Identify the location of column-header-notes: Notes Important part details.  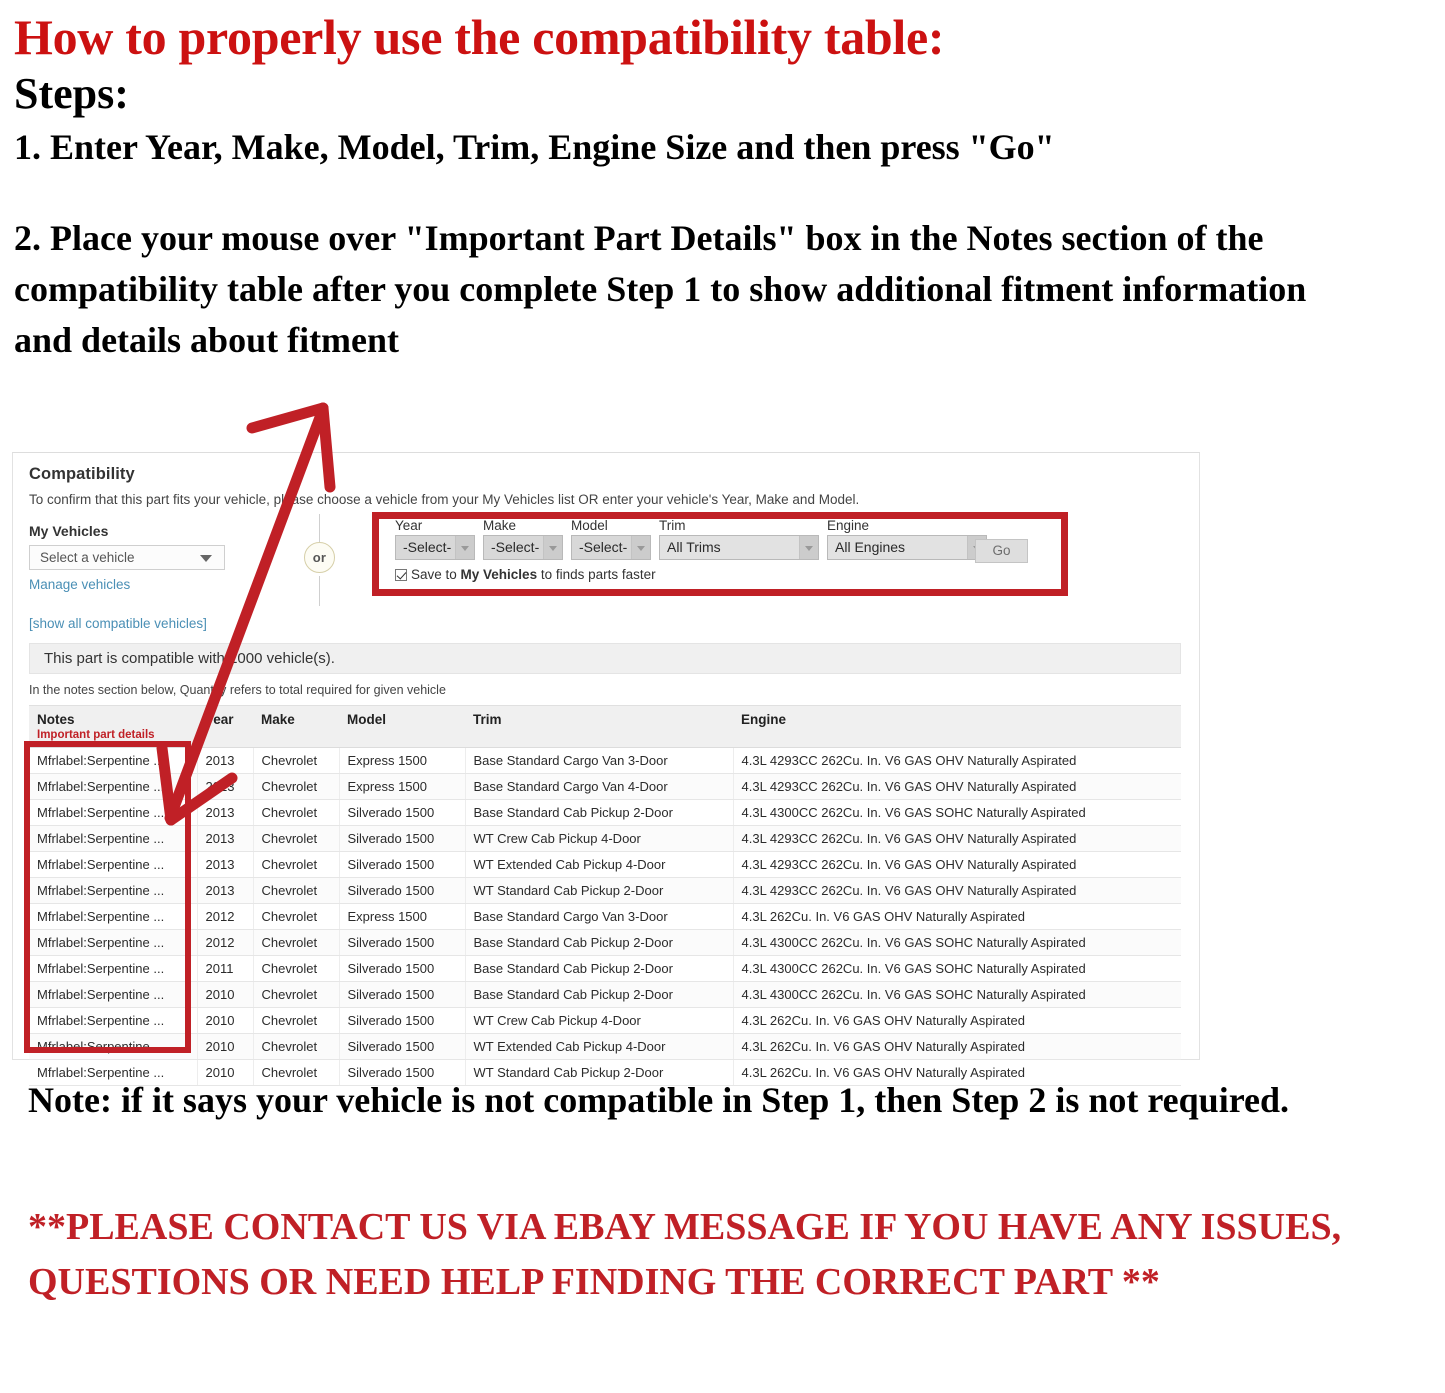
(113, 726).